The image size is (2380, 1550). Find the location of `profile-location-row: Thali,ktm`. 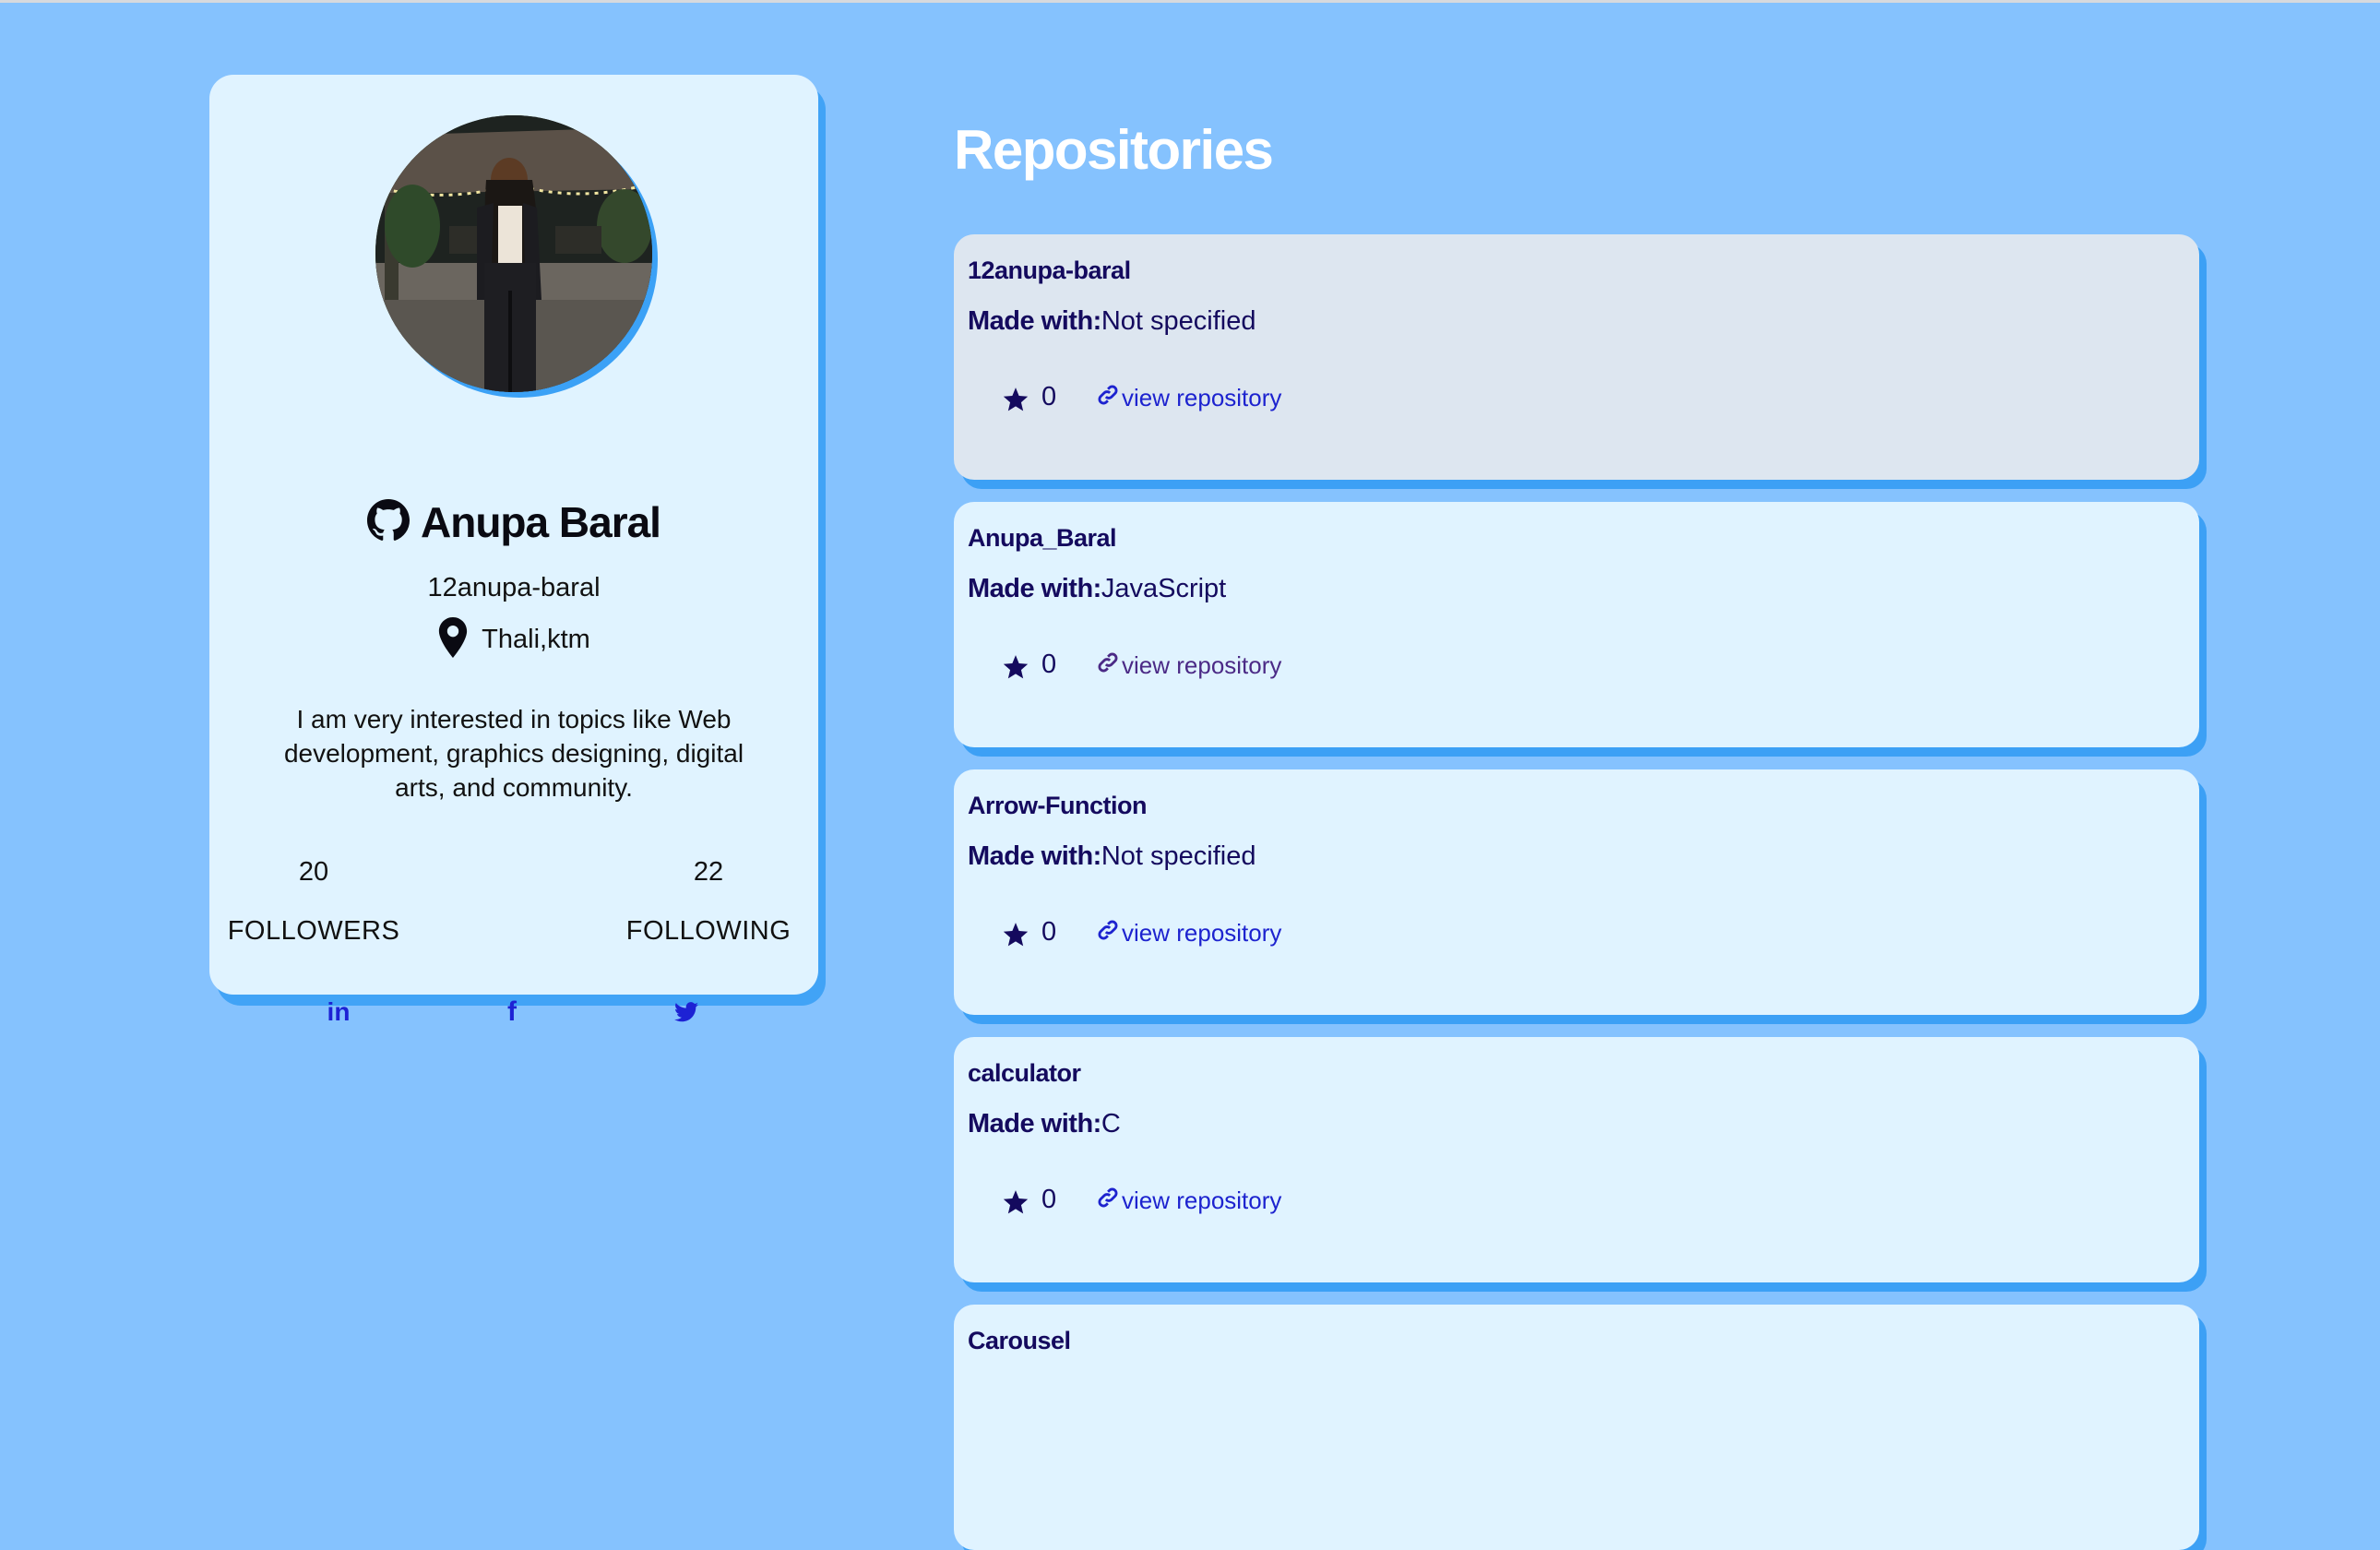

profile-location-row: Thali,ktm is located at coordinates (513, 640).